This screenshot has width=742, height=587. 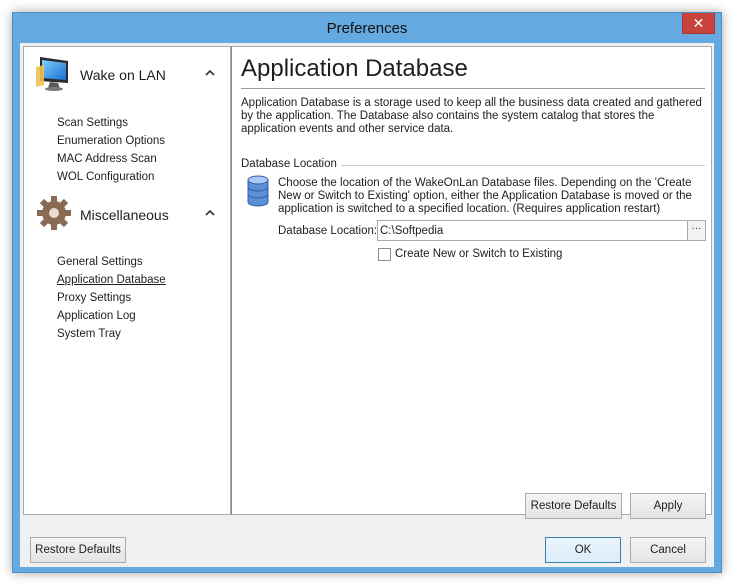 What do you see at coordinates (111, 141) in the screenshot?
I see `sidebar-item-enumeration-options: Enumeration Options` at bounding box center [111, 141].